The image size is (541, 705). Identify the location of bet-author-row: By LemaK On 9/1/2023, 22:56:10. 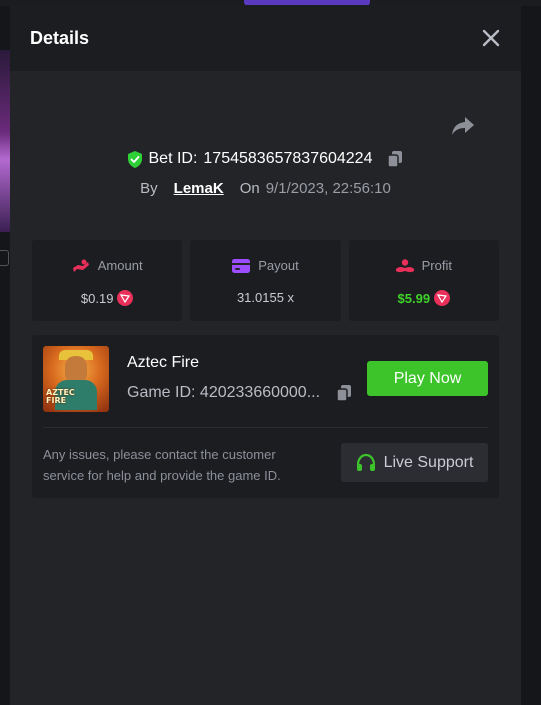
(265, 188).